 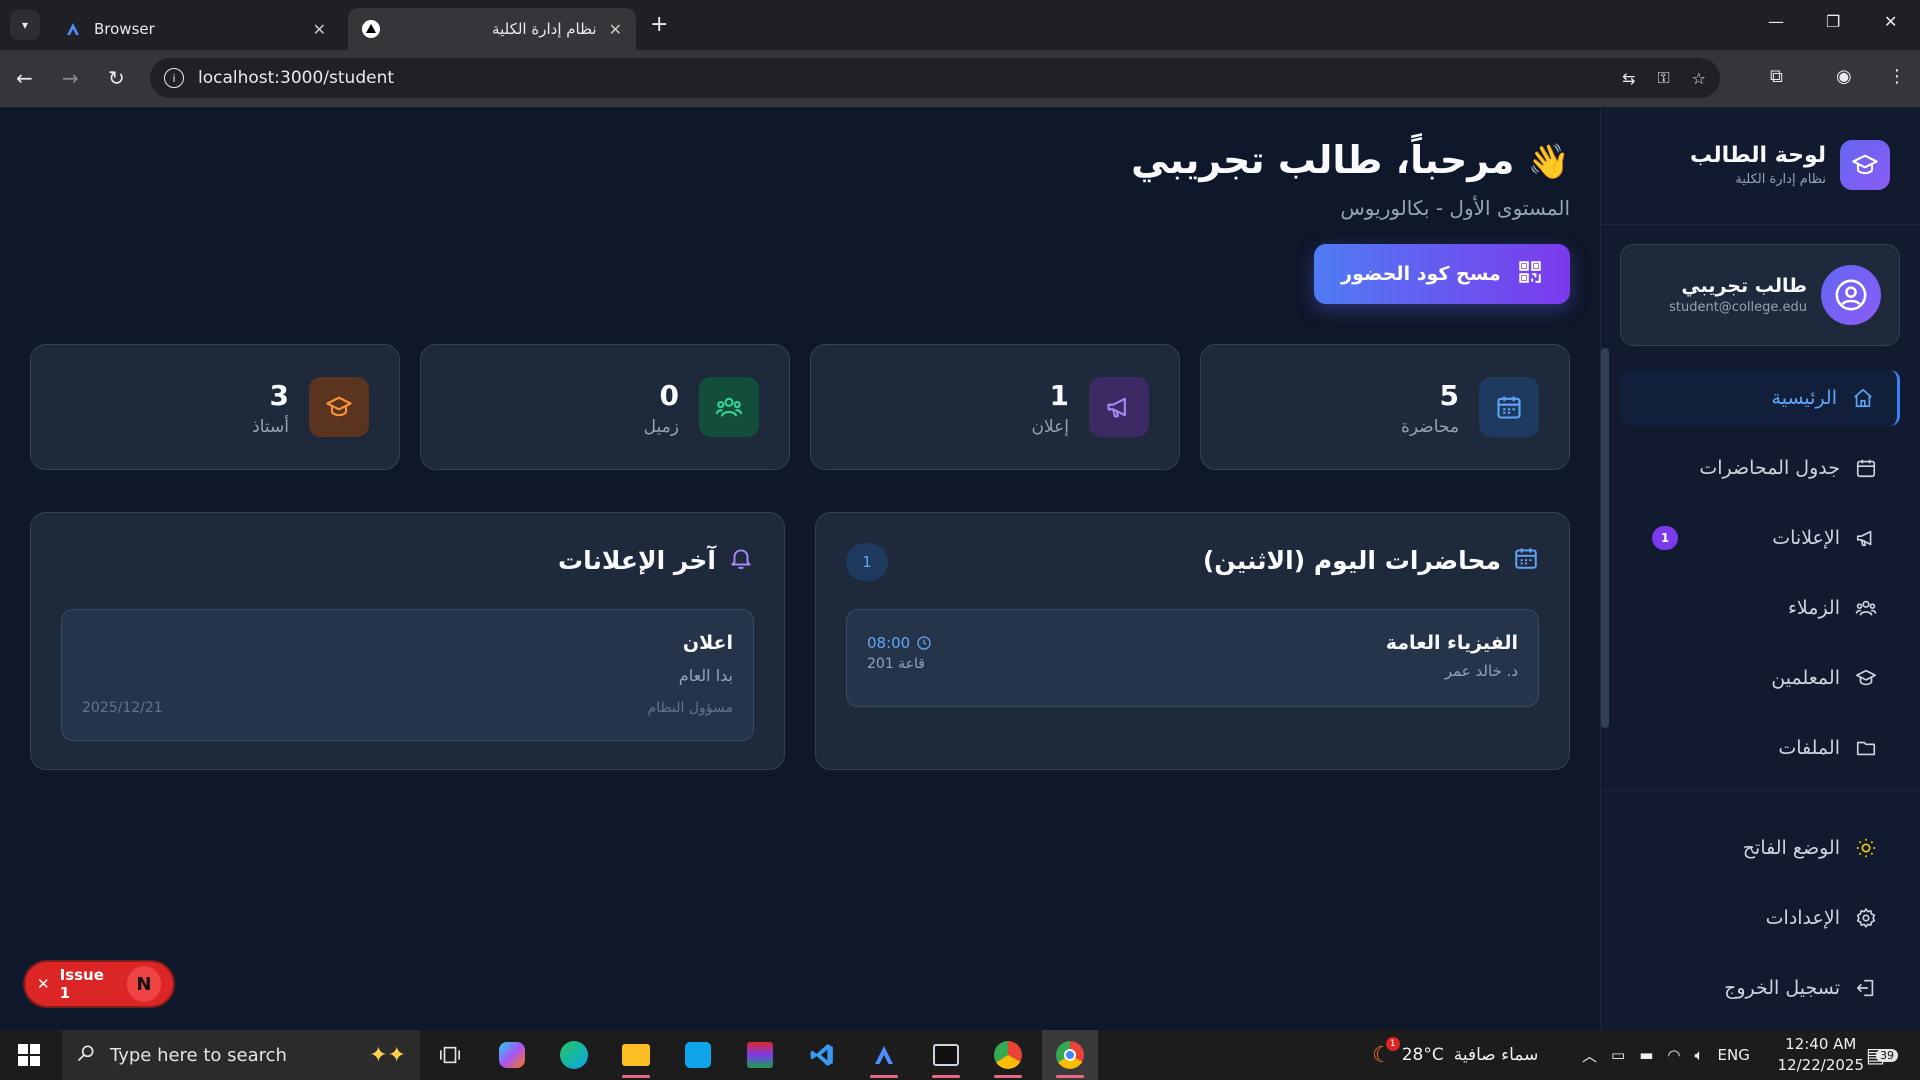 What do you see at coordinates (1323, 160) in the screenshot?
I see `greeting-text: مرحباً، طالب تجريبي` at bounding box center [1323, 160].